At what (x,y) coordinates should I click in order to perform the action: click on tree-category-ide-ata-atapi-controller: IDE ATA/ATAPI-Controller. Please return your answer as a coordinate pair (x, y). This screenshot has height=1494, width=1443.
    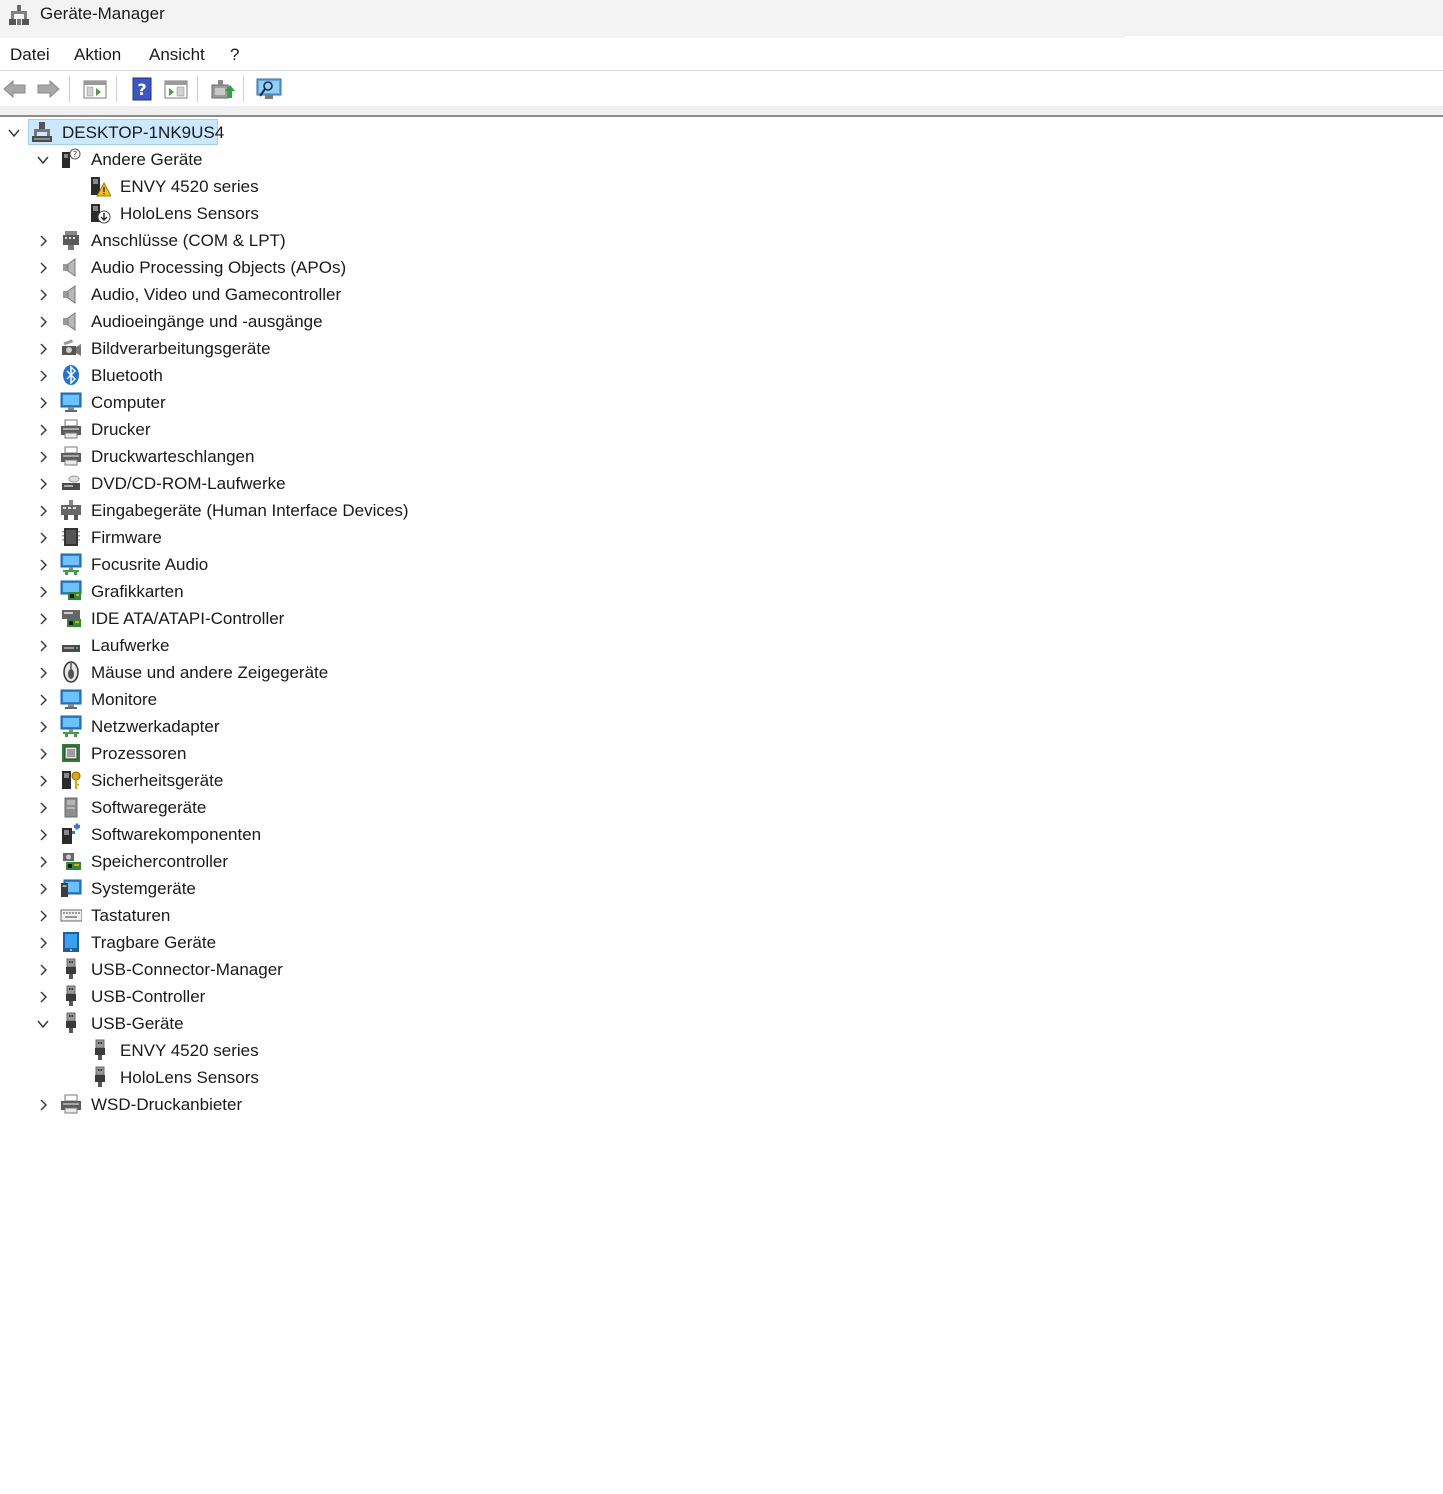
    Looking at the image, I should click on (250, 618).